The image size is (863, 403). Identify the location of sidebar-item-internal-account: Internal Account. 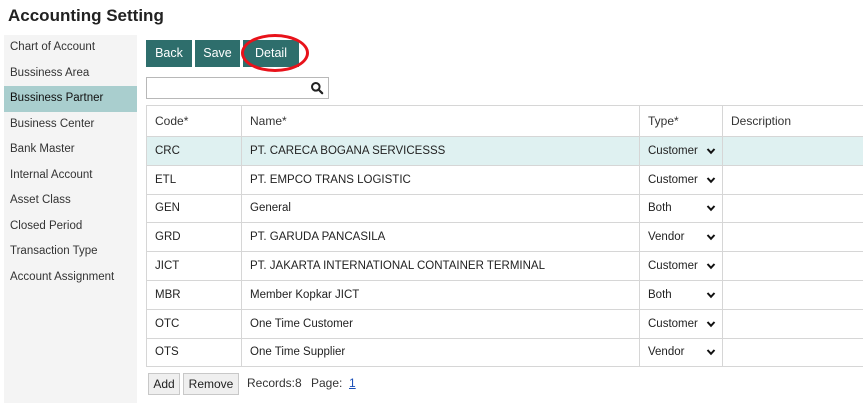
(70, 176).